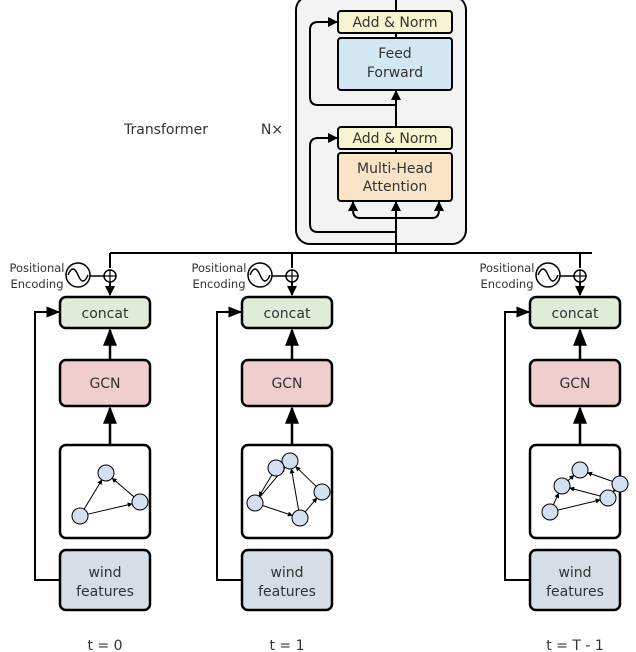  Describe the element at coordinates (286, 645) in the screenshot. I see `time-step-label: t = 1` at that location.